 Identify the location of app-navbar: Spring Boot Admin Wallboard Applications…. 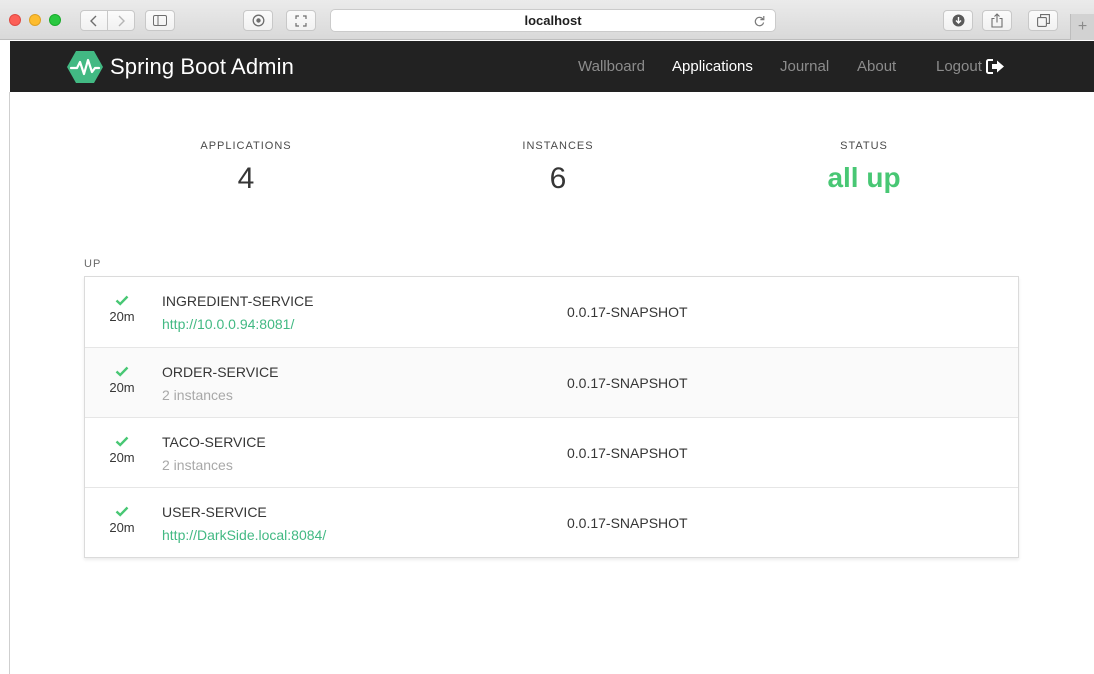
(552, 66).